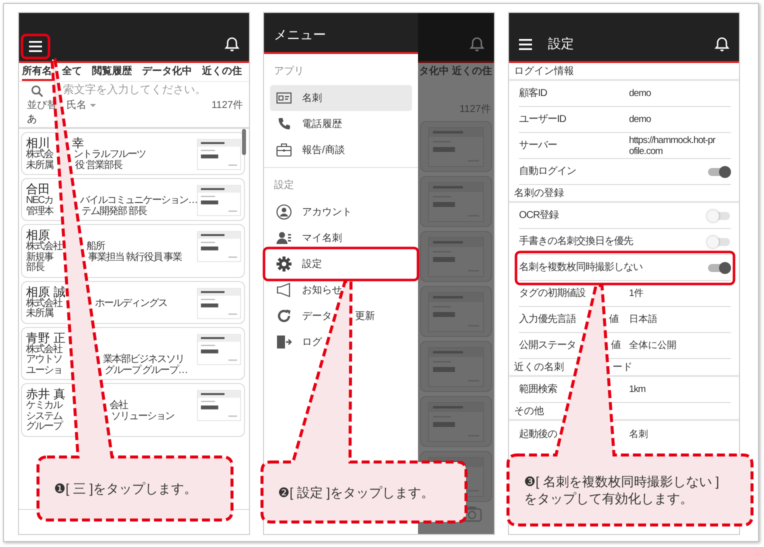 Image resolution: width=764 pixels, height=547 pixels. Describe the element at coordinates (37, 90) in the screenshot. I see `search-icon` at that location.